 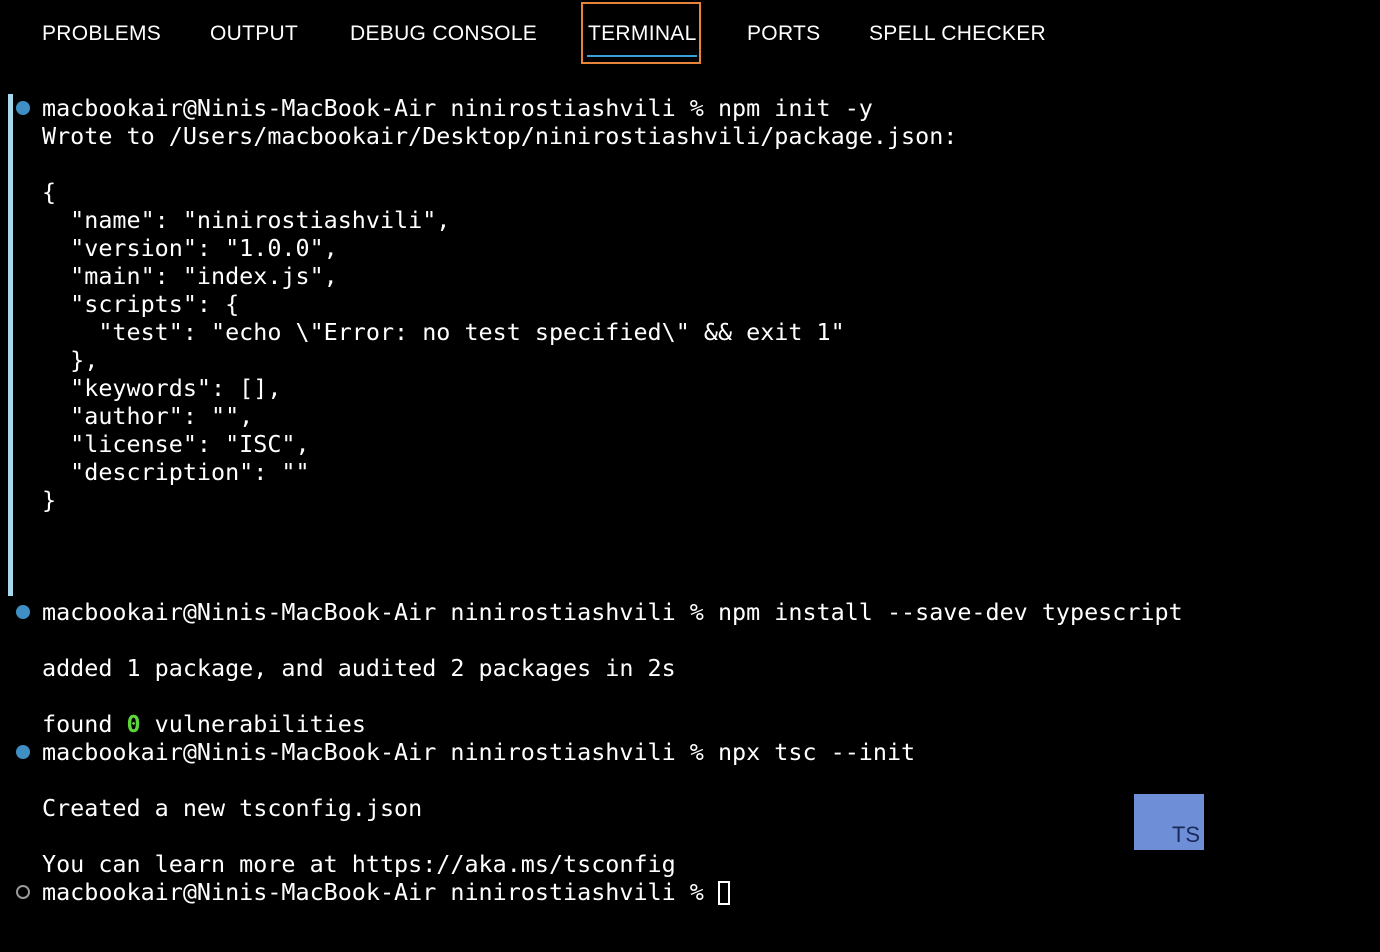 I want to click on output-line: found 0 vulnerabilities, so click(x=204, y=724).